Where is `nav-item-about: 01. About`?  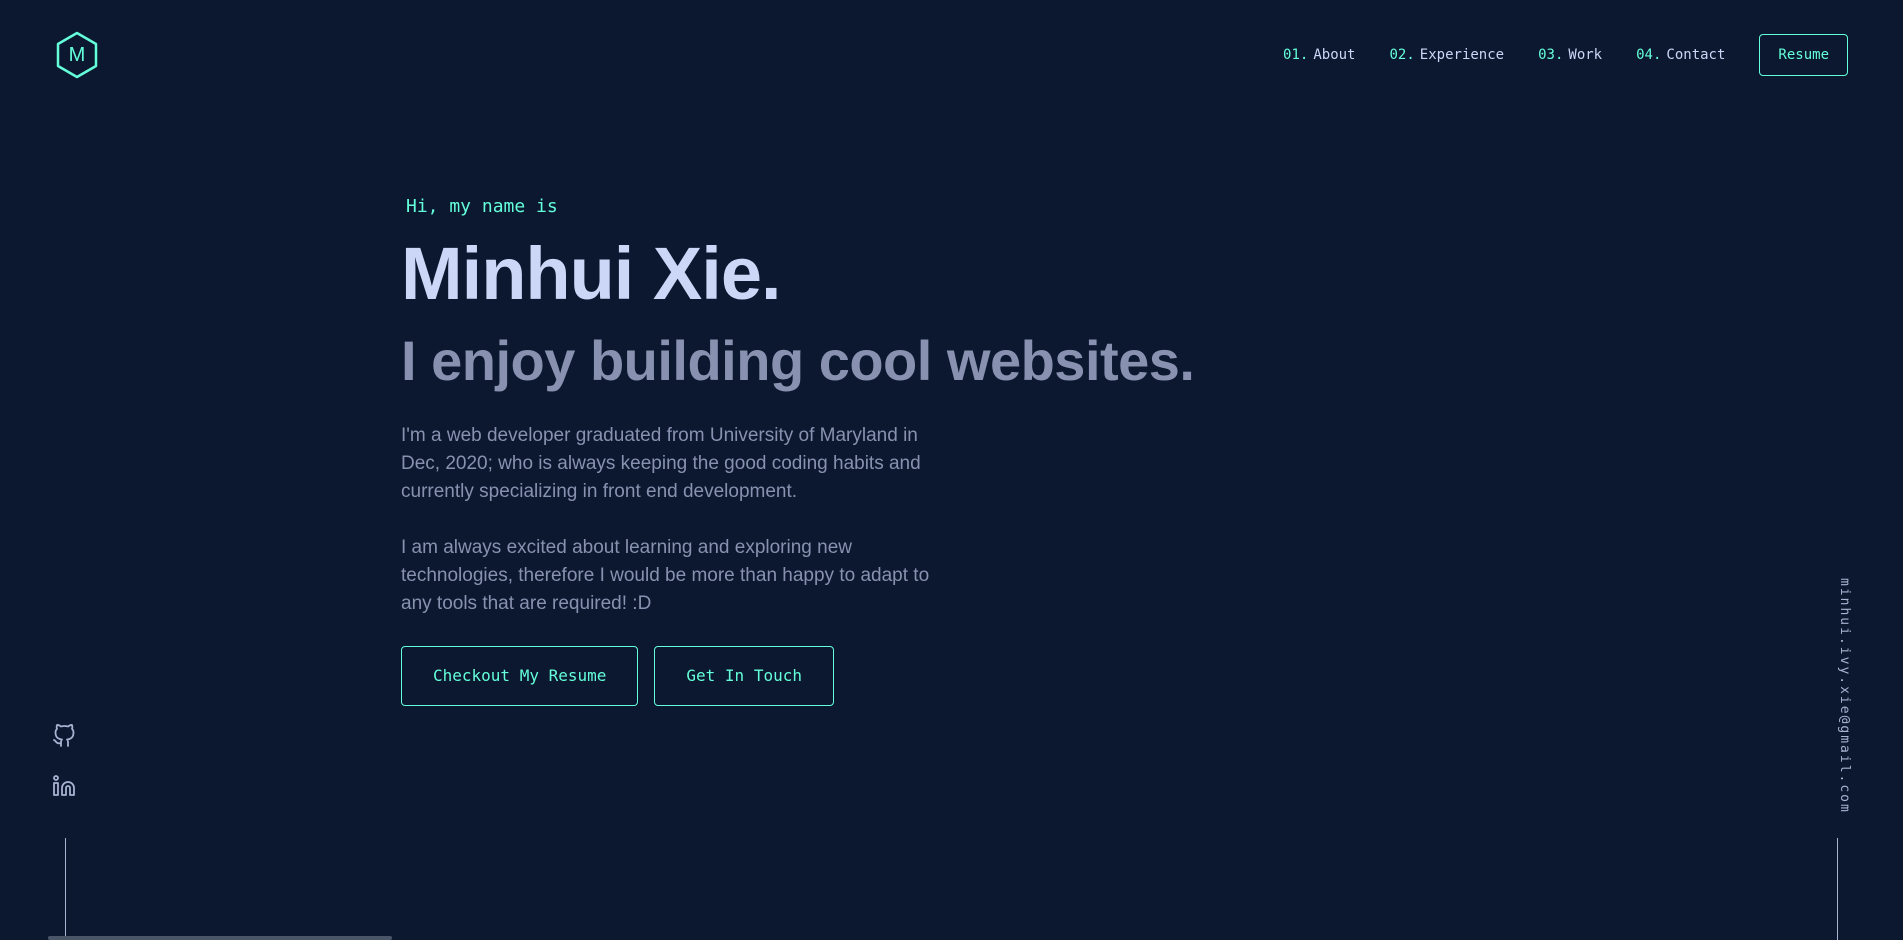
nav-item-about: 01. About is located at coordinates (1319, 55).